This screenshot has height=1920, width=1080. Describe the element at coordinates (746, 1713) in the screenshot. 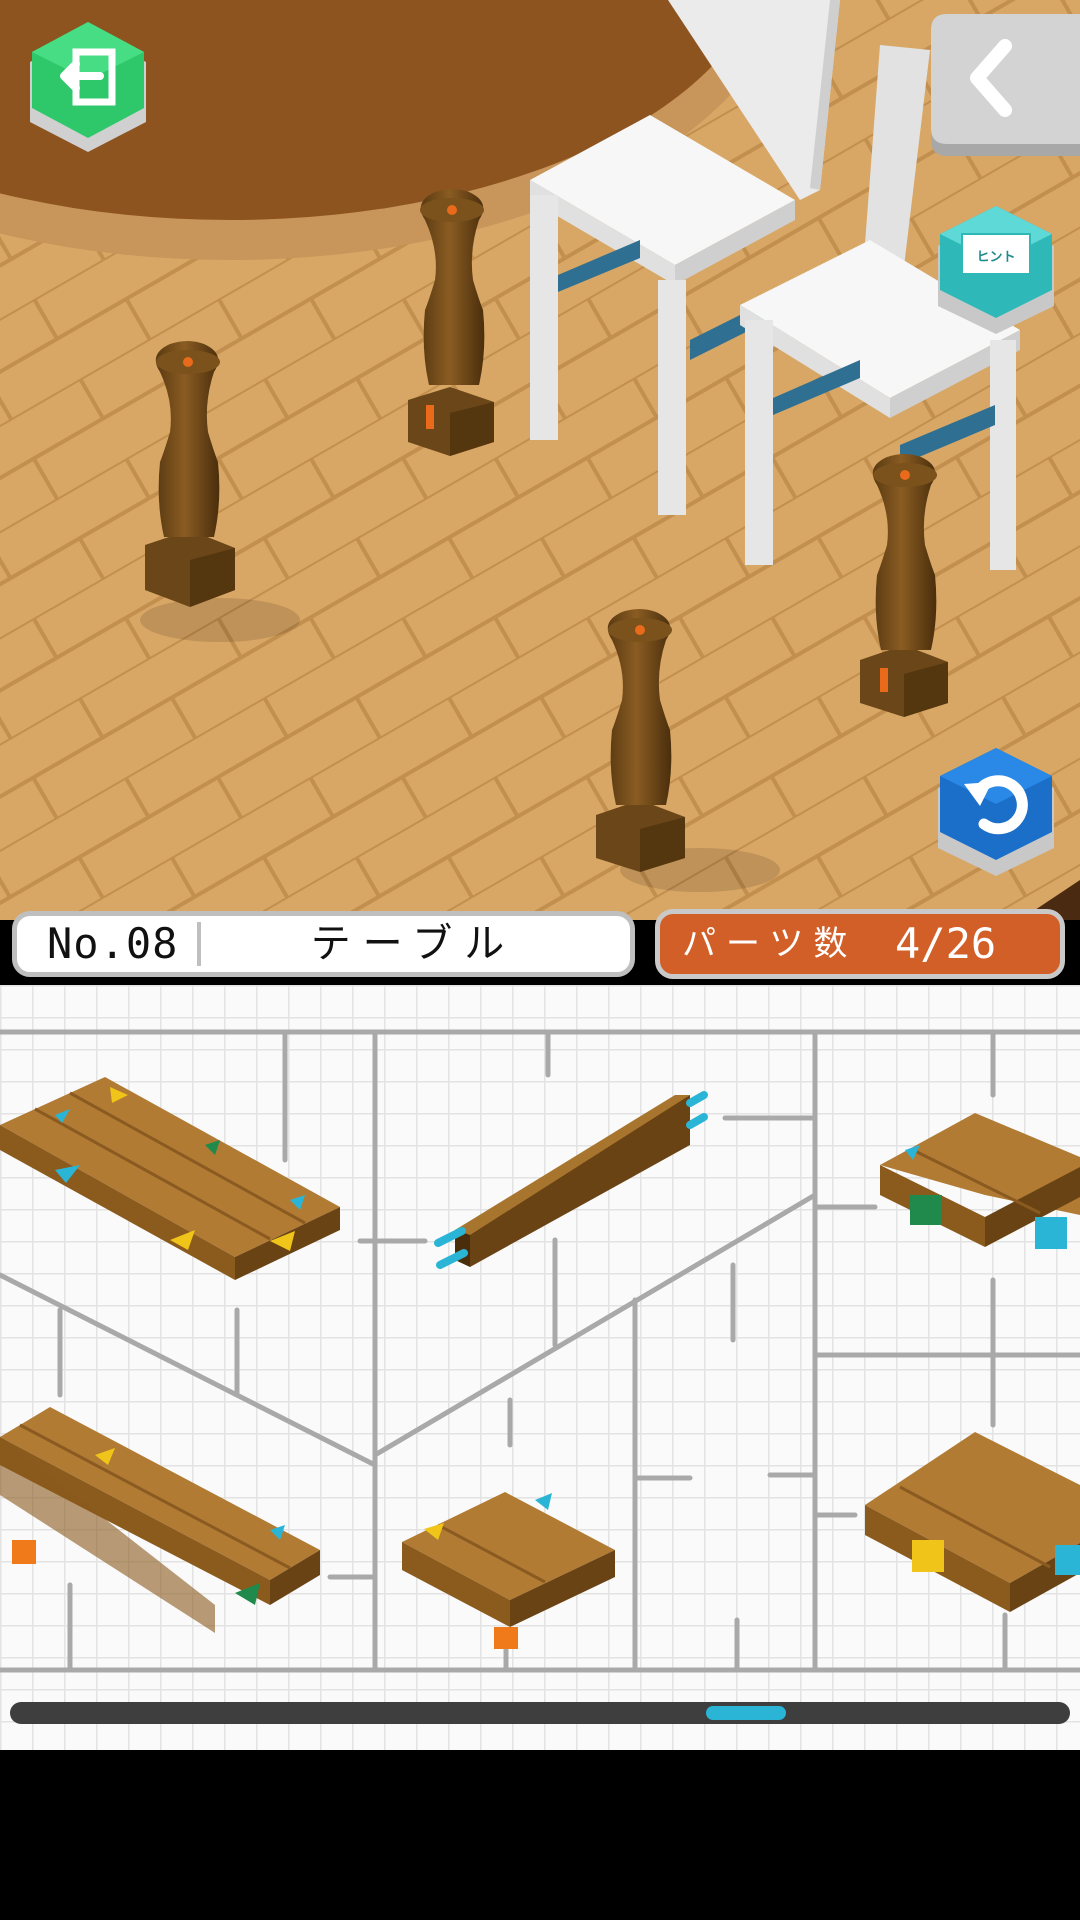

I see `scrollbar-thumb` at that location.